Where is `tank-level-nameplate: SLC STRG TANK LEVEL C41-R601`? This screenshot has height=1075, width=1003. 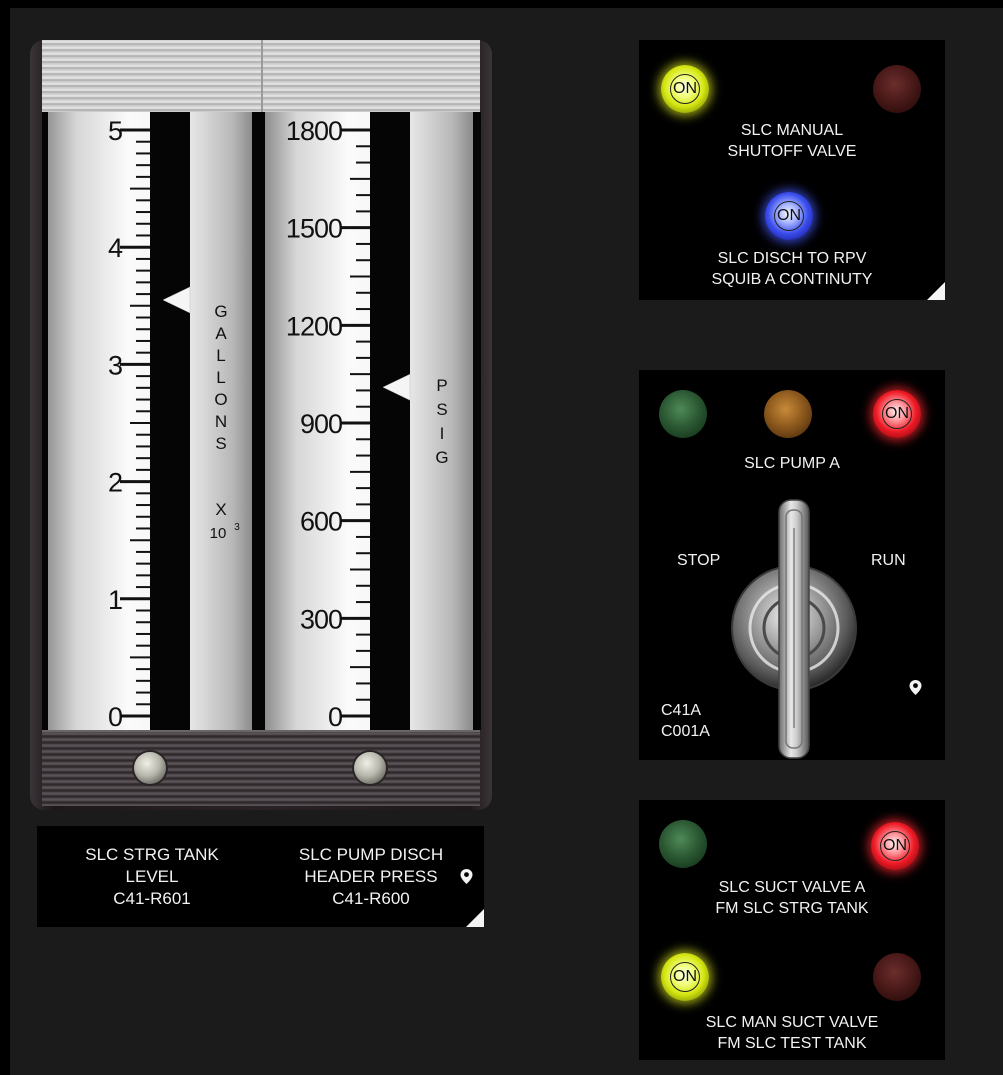
tank-level-nameplate: SLC STRG TANK LEVEL C41-R601 is located at coordinates (152, 877).